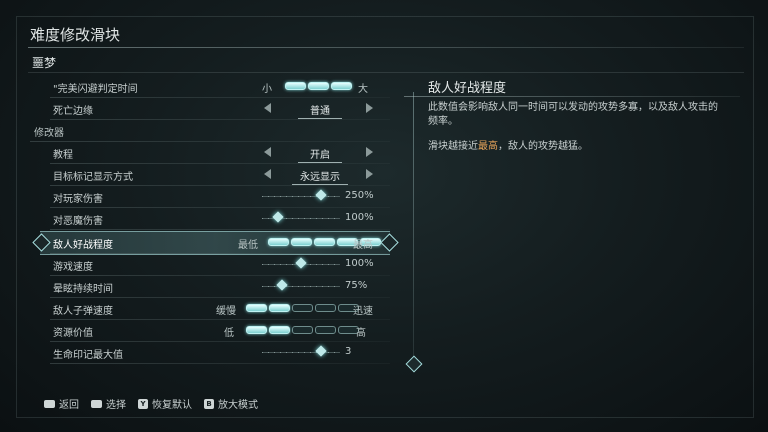 This screenshot has height=432, width=768. Describe the element at coordinates (215, 87) in the screenshot. I see `setting-perfect-dodge: "完美闪避判定时间 小 大` at that location.